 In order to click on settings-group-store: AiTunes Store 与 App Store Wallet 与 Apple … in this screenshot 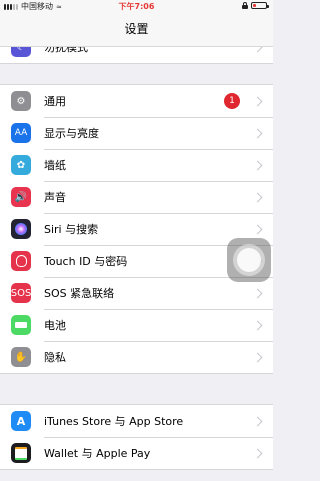, I will do `click(136, 437)`.